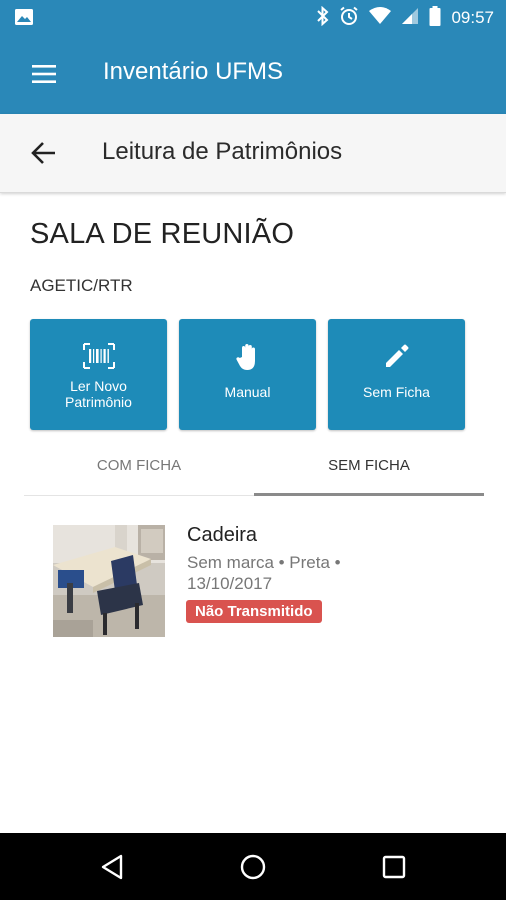 This screenshot has height=900, width=506. What do you see at coordinates (44, 74) in the screenshot?
I see `hamburger-menu-icon` at bounding box center [44, 74].